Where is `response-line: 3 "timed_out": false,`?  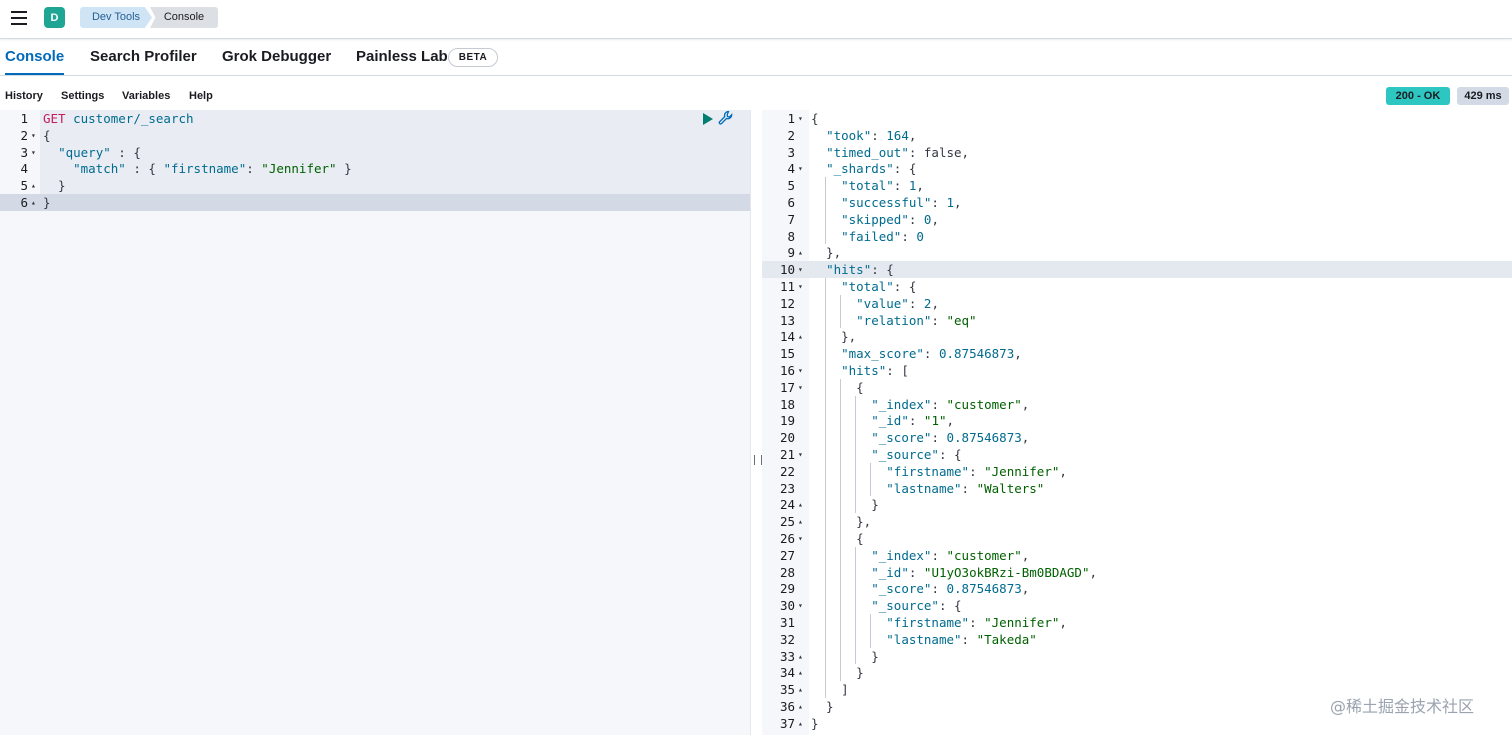 response-line: 3 "timed_out": false, is located at coordinates (1137, 152).